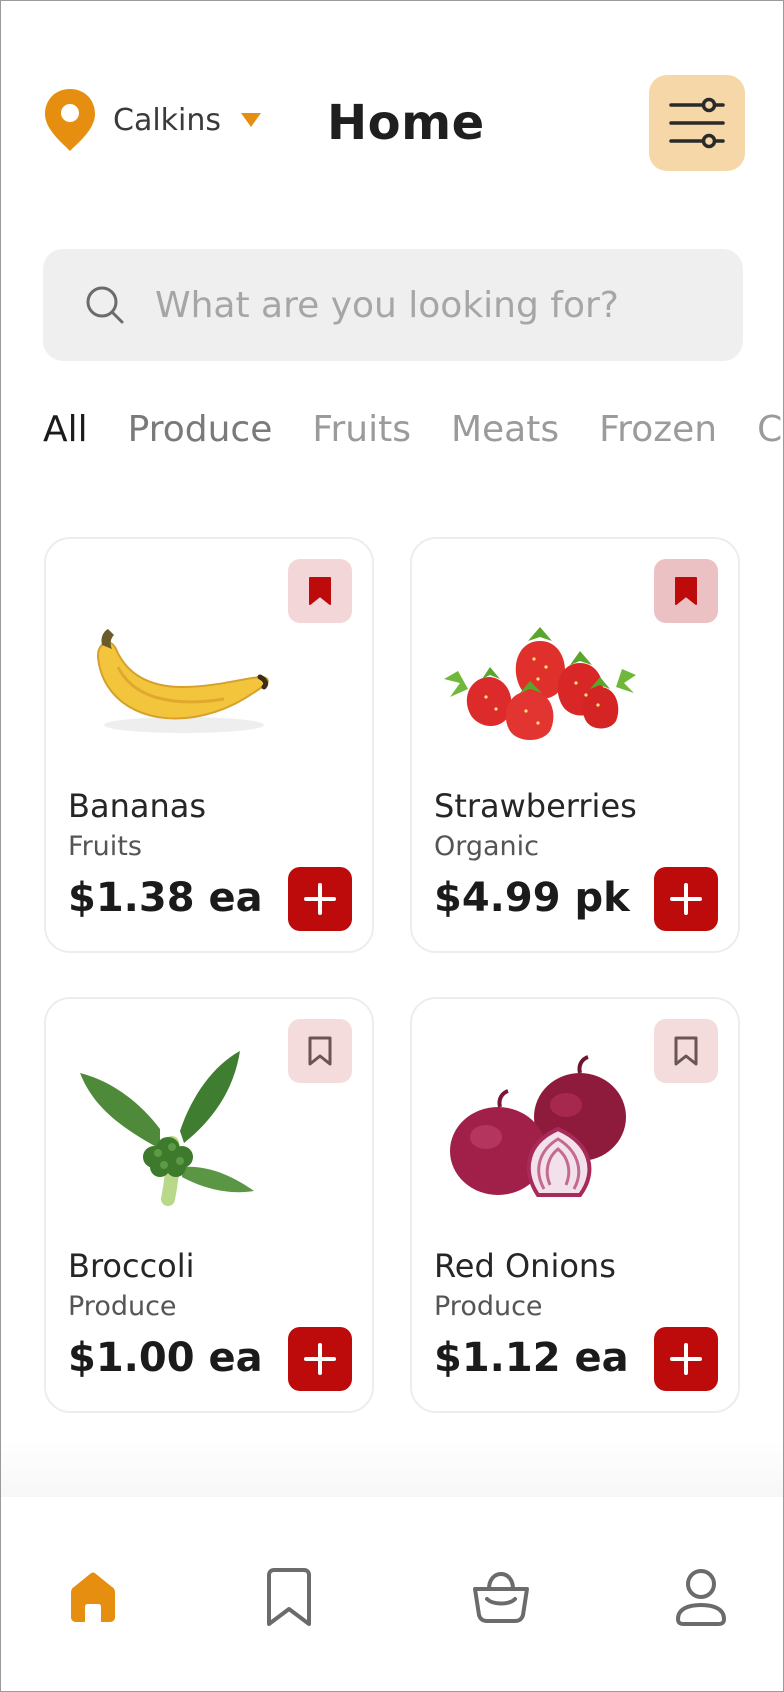  I want to click on tab-all: All, so click(65, 434).